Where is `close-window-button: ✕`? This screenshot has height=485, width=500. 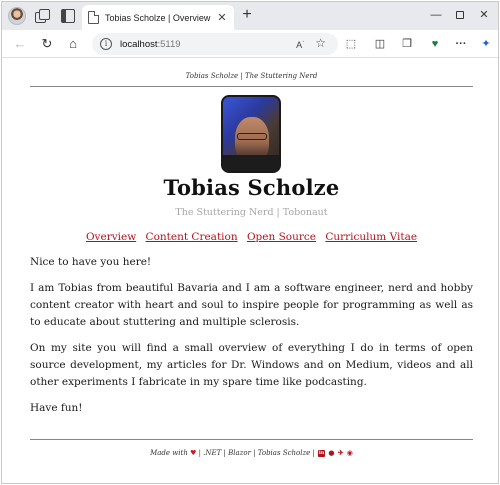
close-window-button: ✕ is located at coordinates (484, 15).